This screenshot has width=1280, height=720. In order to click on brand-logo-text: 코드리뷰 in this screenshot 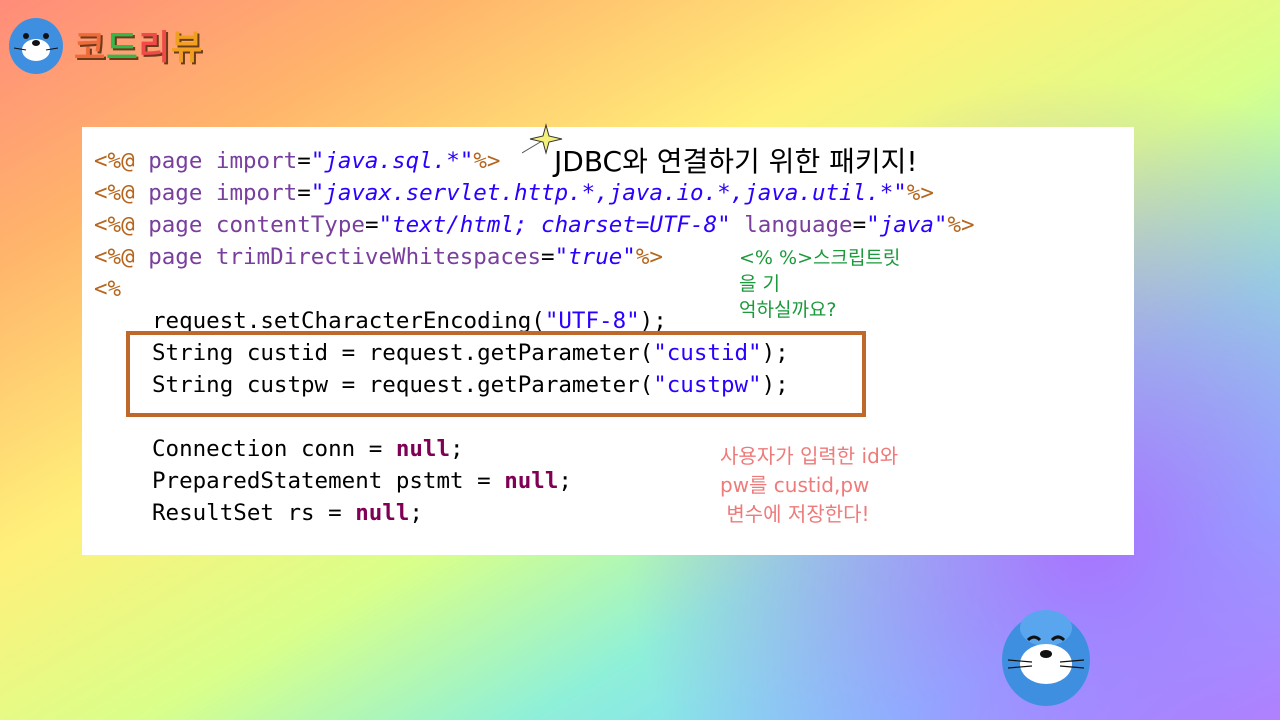, I will do `click(138, 44)`.